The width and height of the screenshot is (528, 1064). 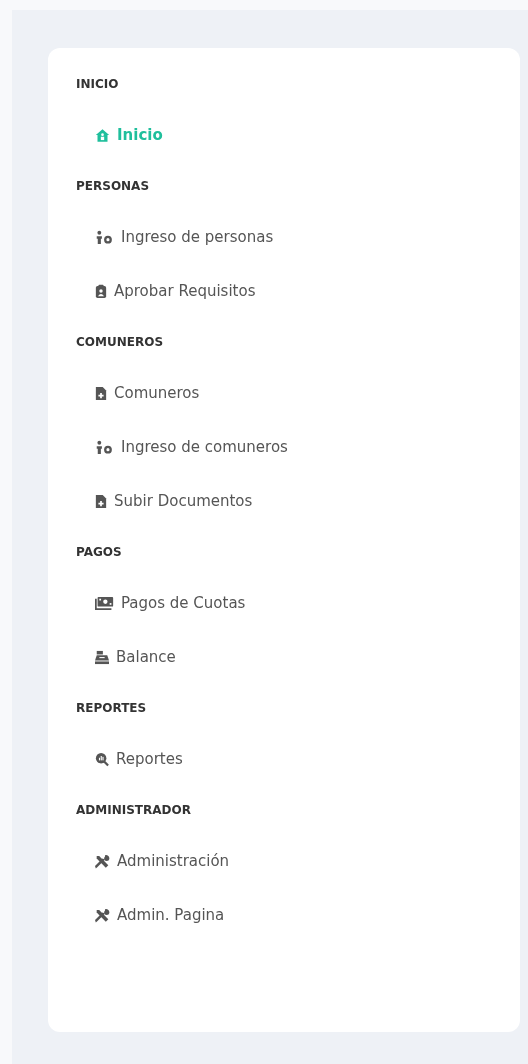 I want to click on section-heading: ADMINISTRADOR, so click(x=133, y=810).